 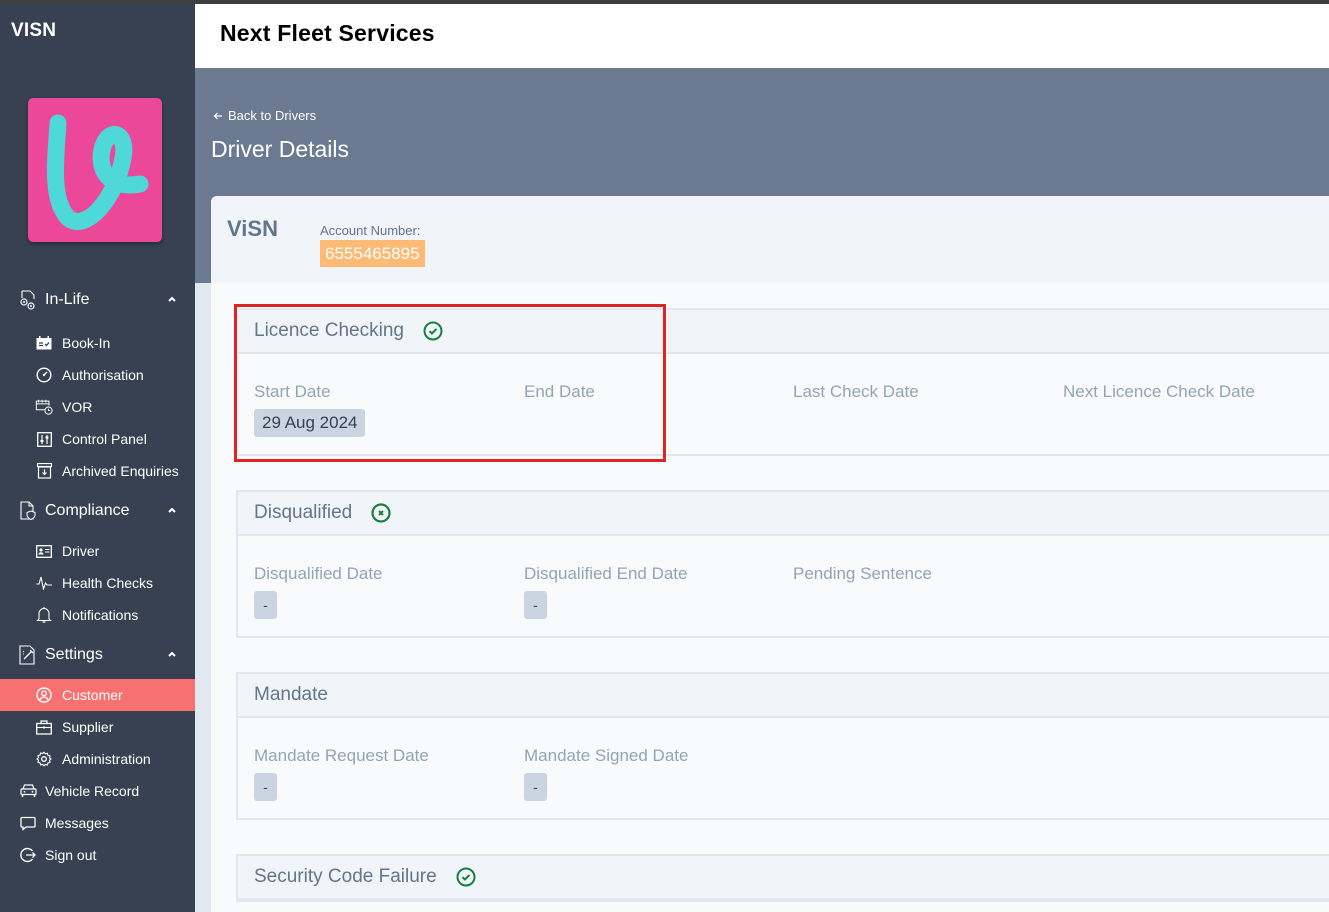 I want to click on account-header: ViSN Account Number: 6555465895, so click(x=770, y=239).